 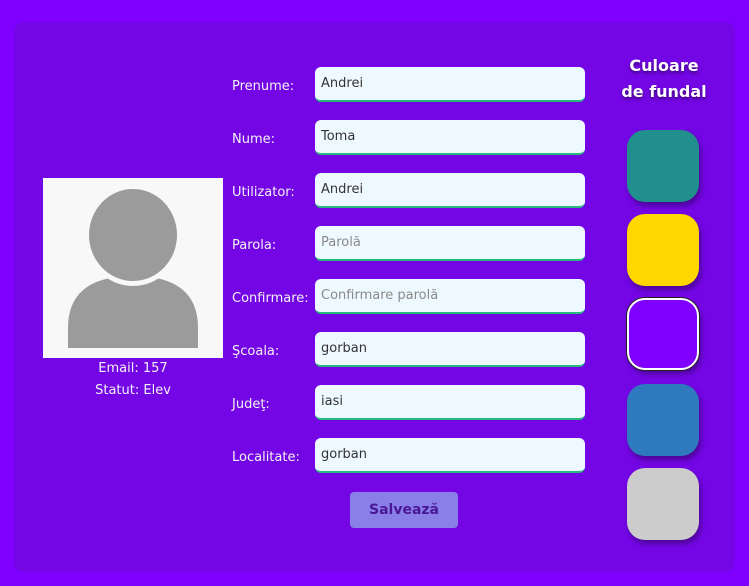 I want to click on avatar, so click(x=133, y=268).